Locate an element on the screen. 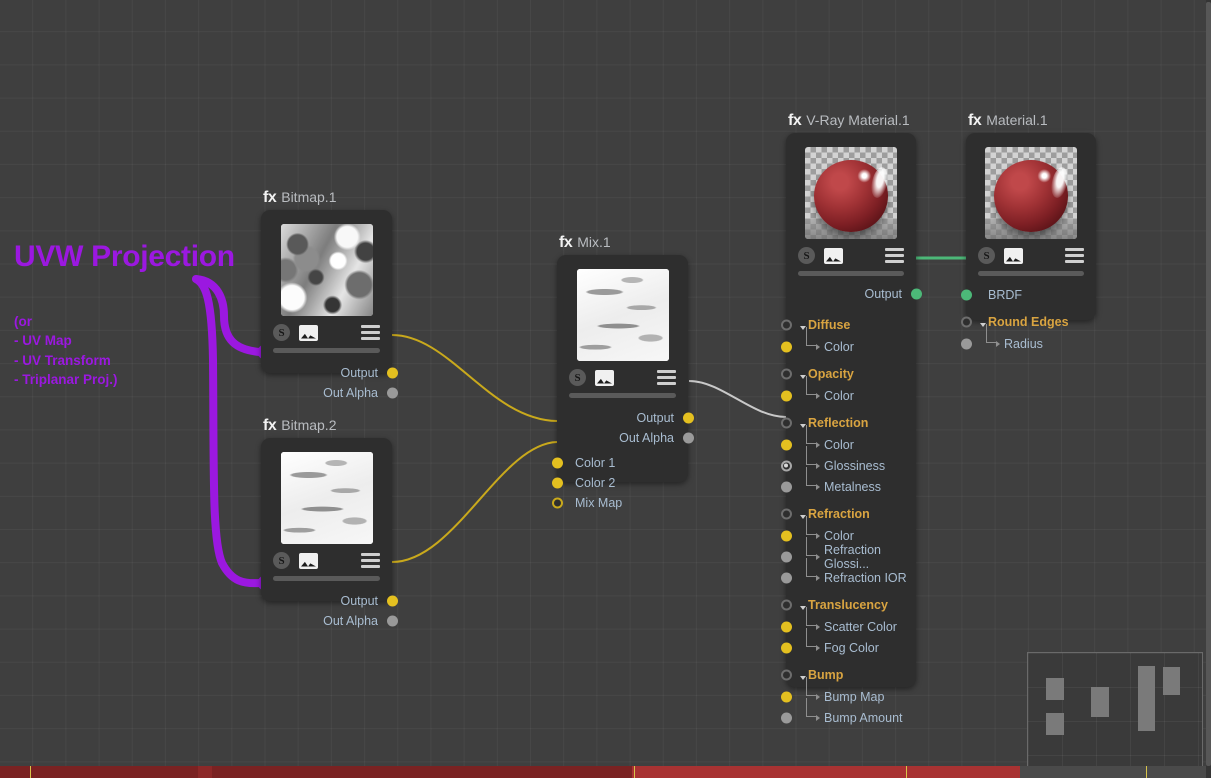  thumbnail-mix-result is located at coordinates (622, 315).